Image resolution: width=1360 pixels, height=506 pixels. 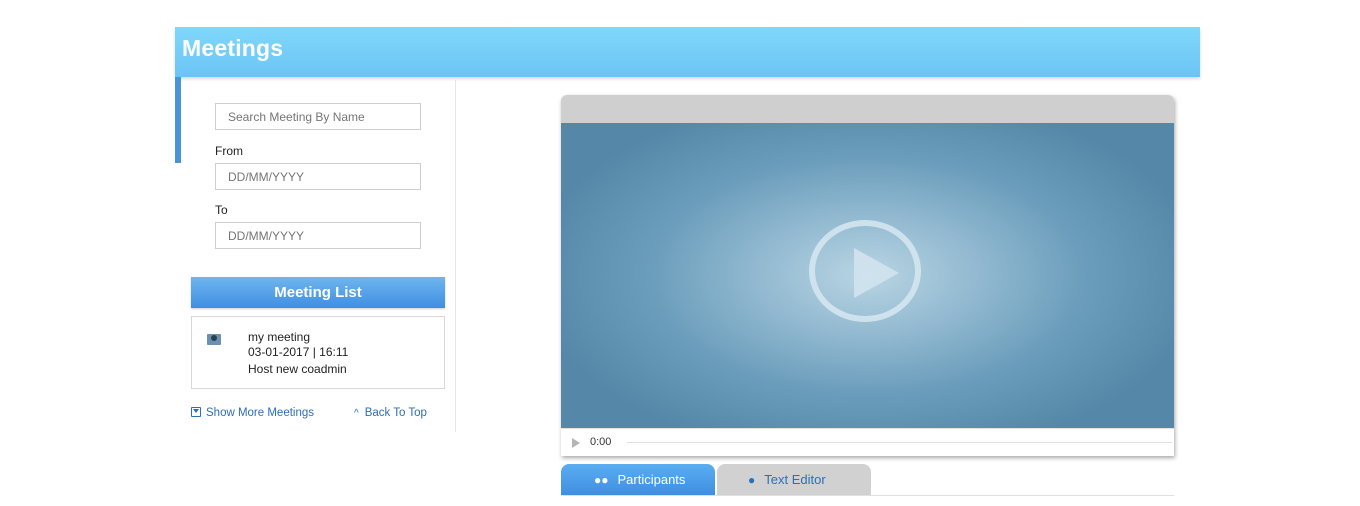 What do you see at coordinates (318, 292) in the screenshot?
I see `meeting-list-header: Meeting List` at bounding box center [318, 292].